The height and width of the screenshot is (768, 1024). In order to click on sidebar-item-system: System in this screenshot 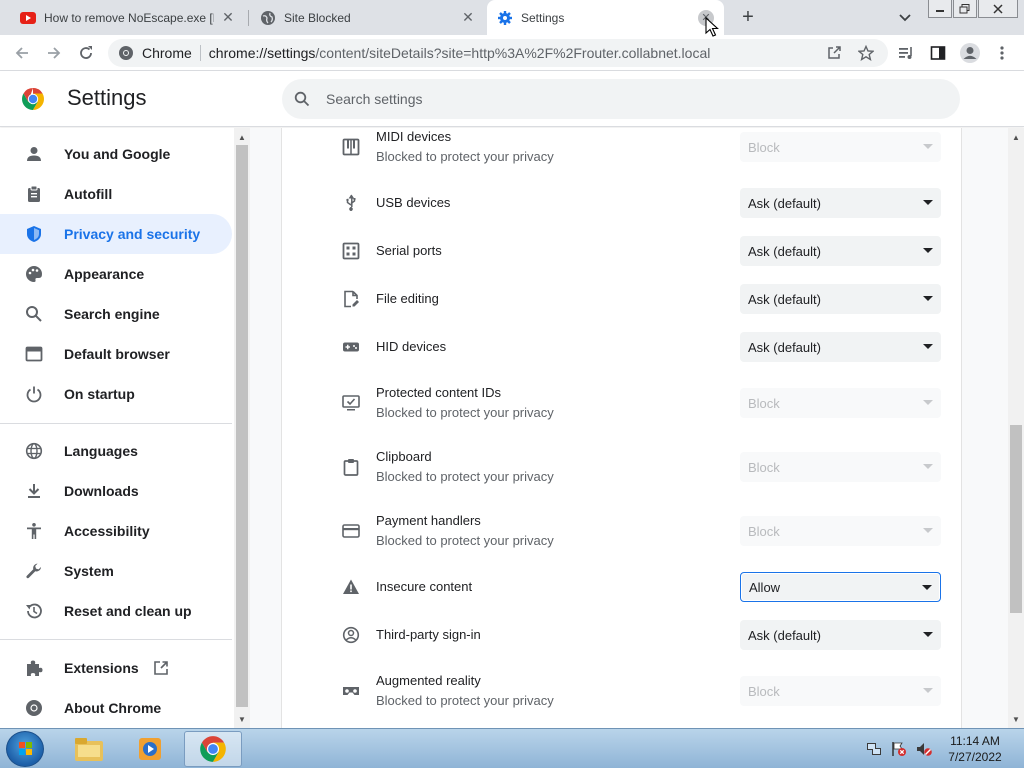, I will do `click(116, 571)`.